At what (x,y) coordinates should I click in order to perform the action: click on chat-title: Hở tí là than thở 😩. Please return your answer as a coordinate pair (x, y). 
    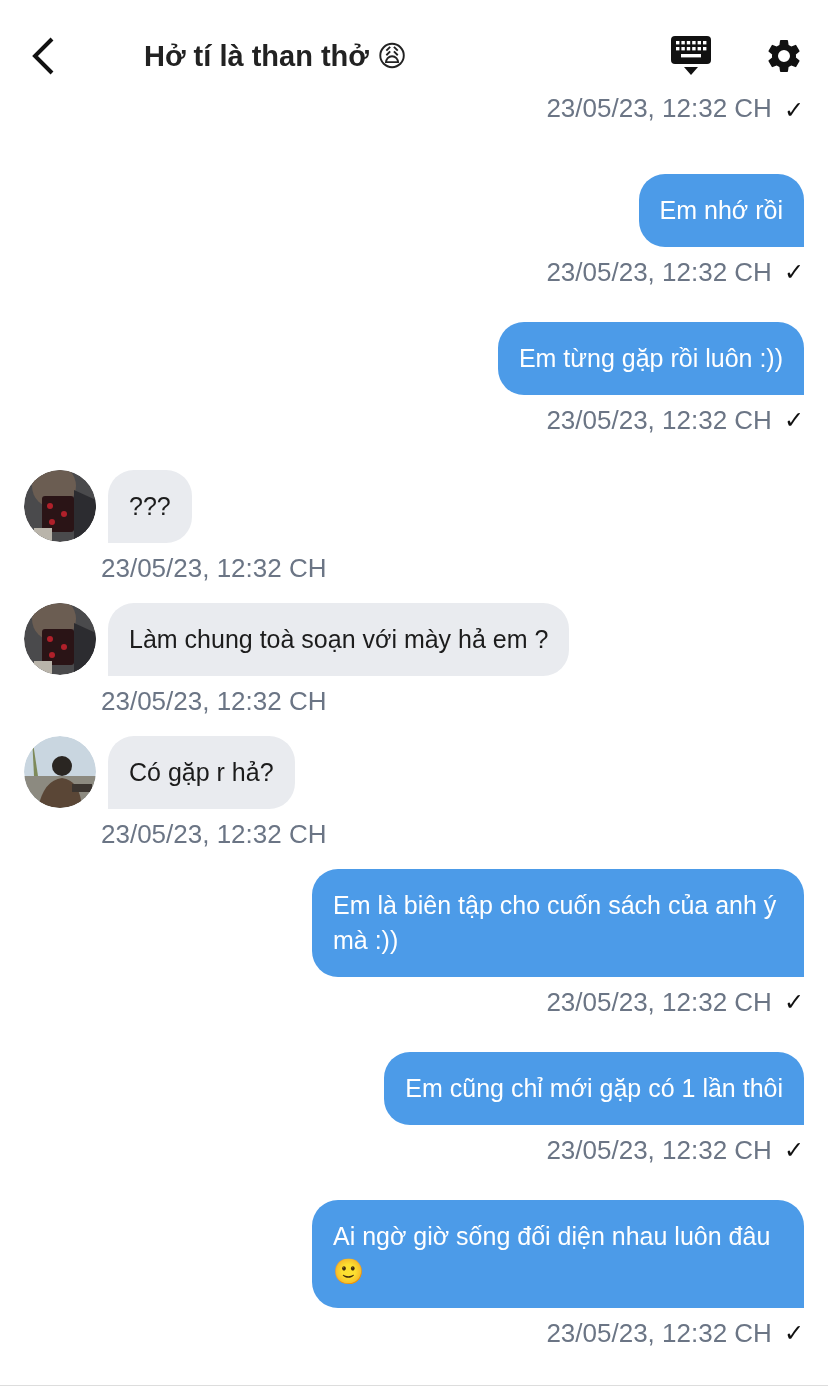
    Looking at the image, I should click on (276, 56).